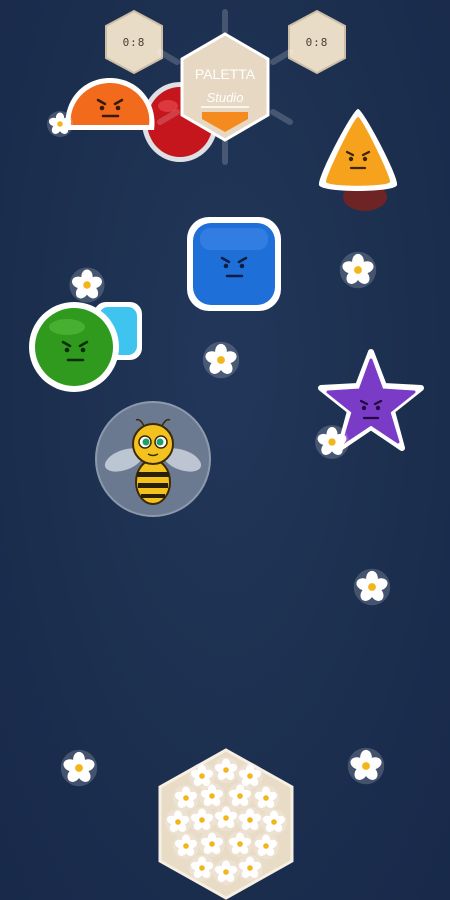  Describe the element at coordinates (134, 42) in the screenshot. I see `left-counter-text: 0:8` at that location.